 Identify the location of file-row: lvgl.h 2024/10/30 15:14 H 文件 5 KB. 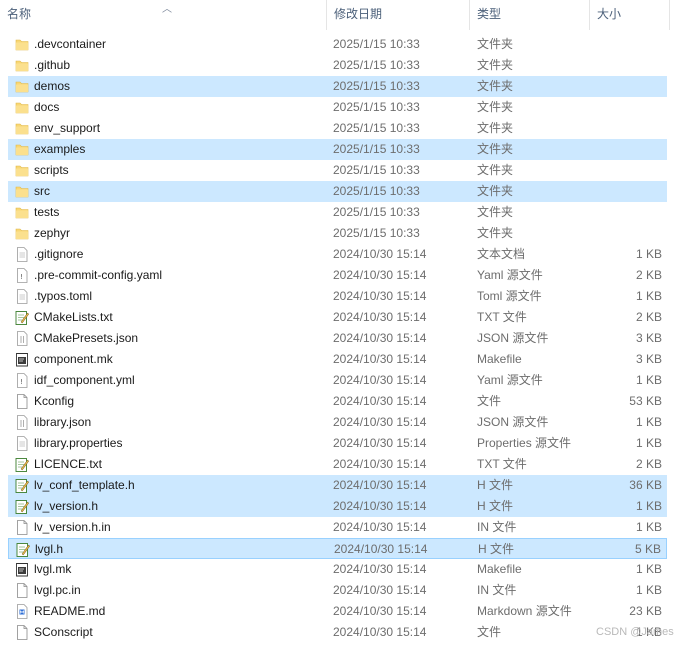
(337, 548).